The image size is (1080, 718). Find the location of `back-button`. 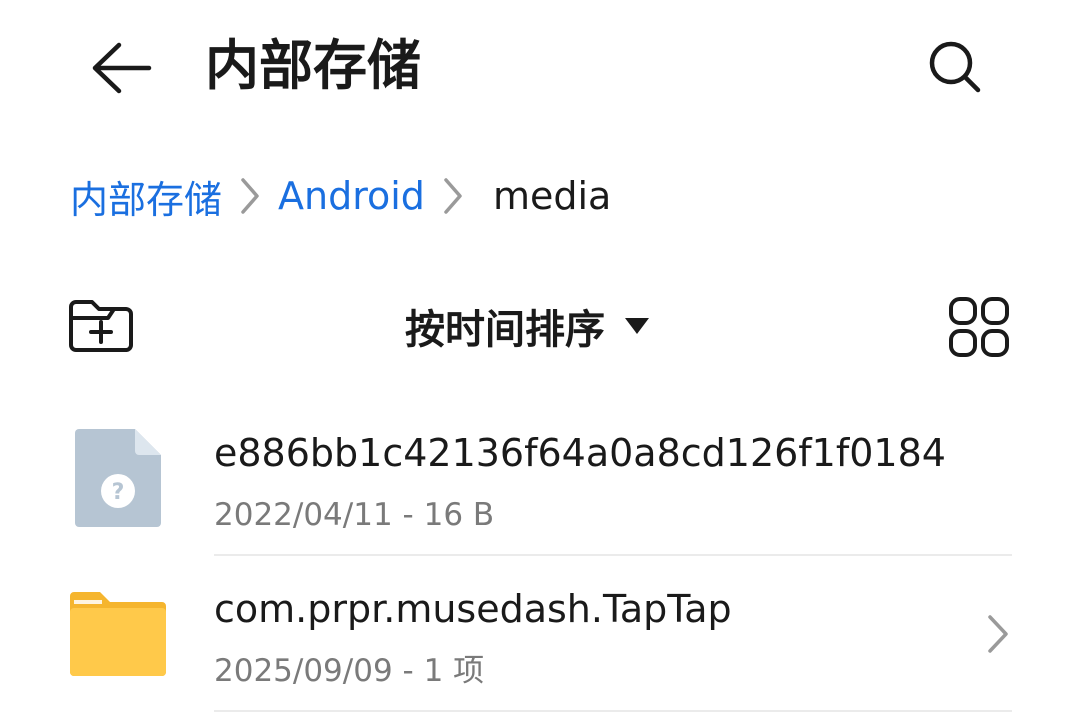

back-button is located at coordinates (122, 68).